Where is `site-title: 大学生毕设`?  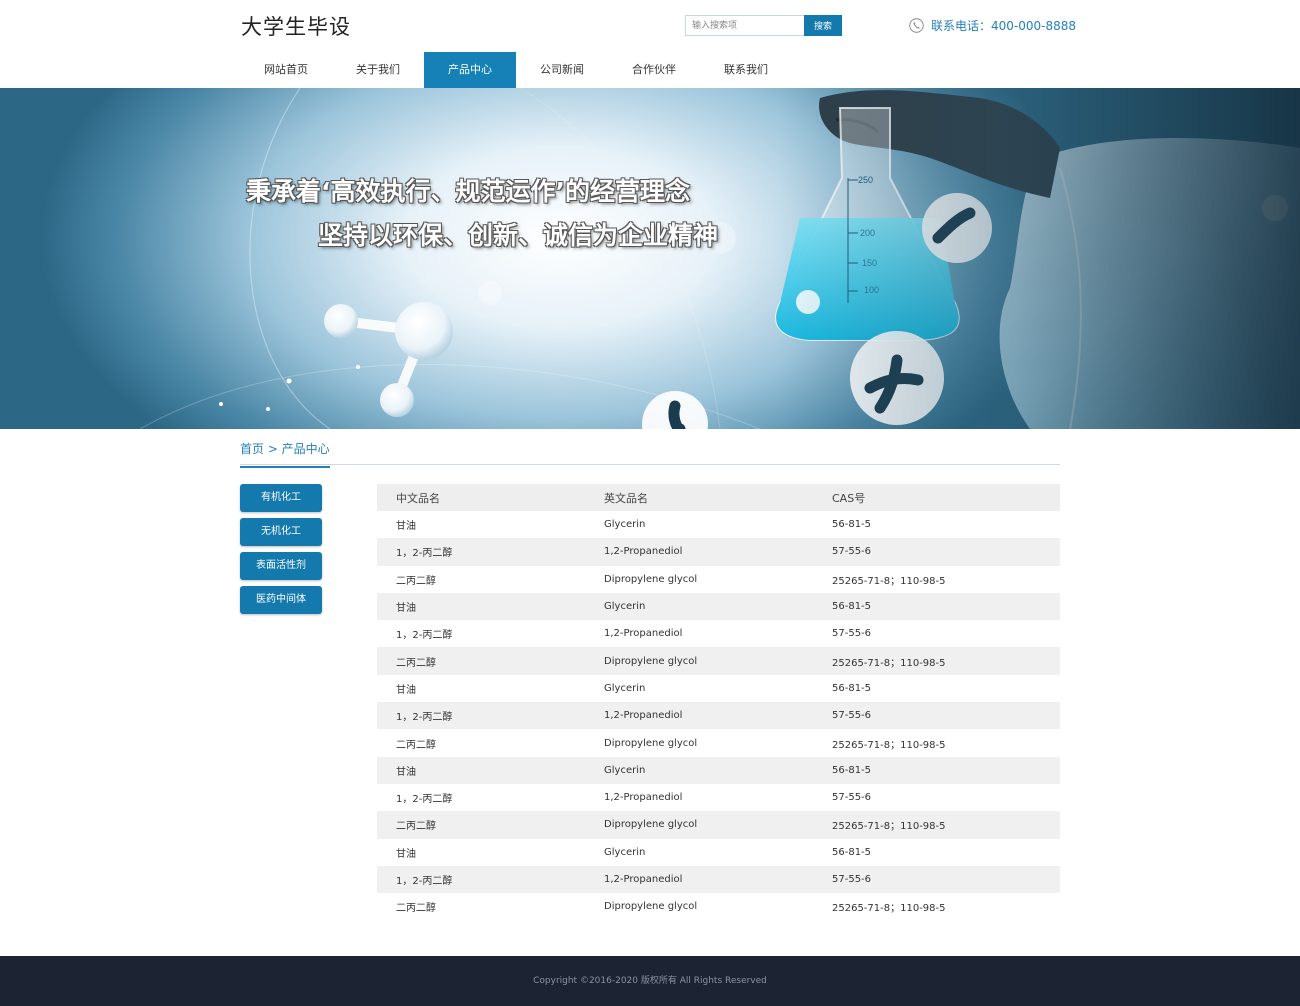 site-title: 大学生毕设 is located at coordinates (296, 26).